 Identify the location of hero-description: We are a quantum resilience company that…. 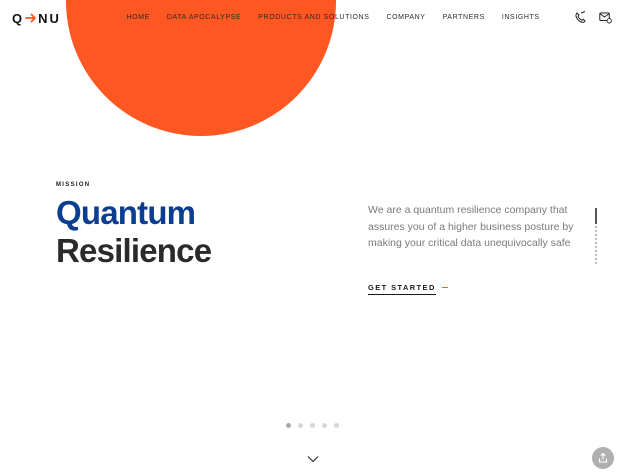
(471, 226).